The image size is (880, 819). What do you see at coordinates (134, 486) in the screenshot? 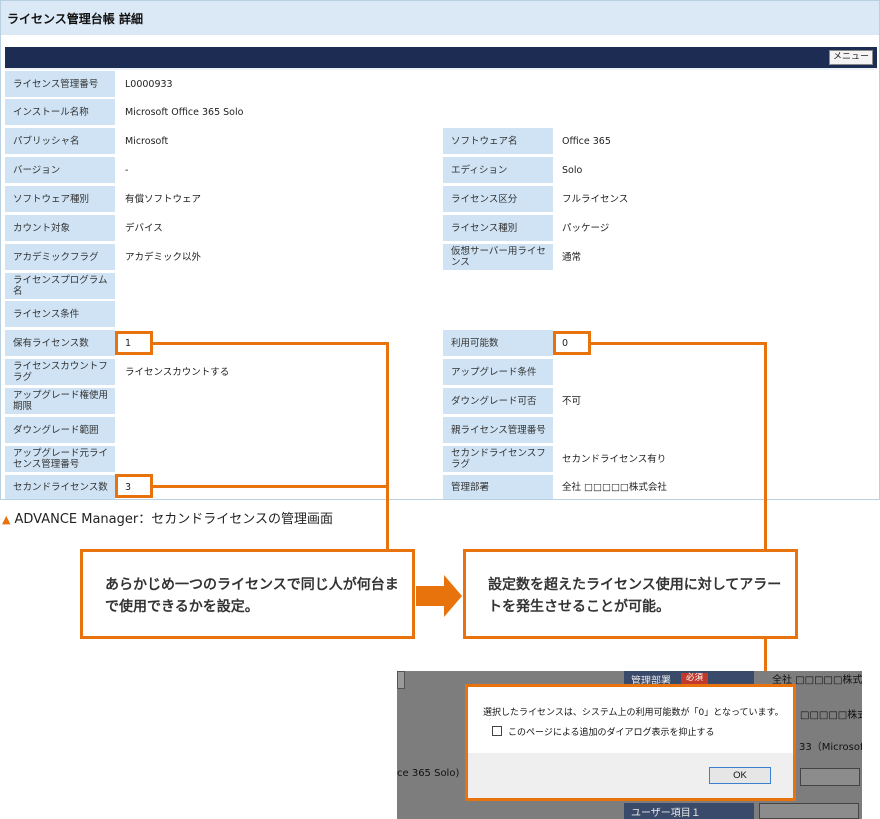
I see `highlight-second-license-count` at bounding box center [134, 486].